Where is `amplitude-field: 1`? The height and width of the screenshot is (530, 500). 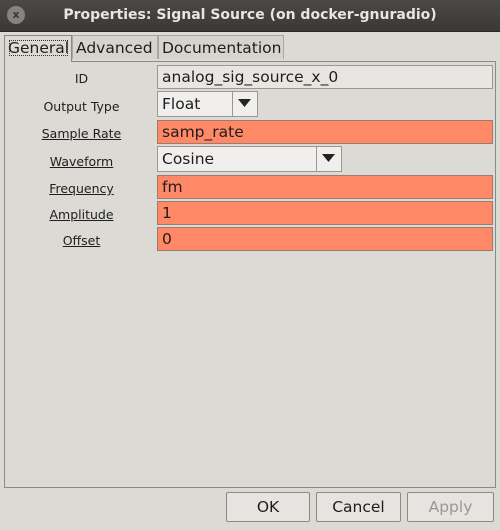
amplitude-field: 1 is located at coordinates (325, 213).